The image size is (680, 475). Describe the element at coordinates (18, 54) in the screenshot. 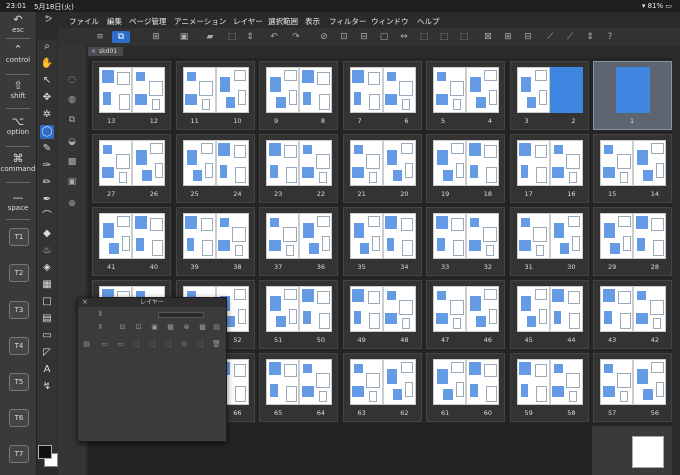

I see `control-key: ⌃ control` at that location.